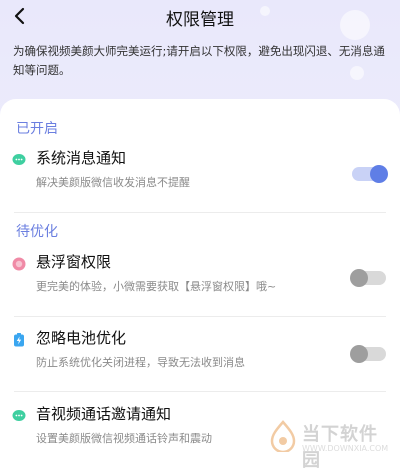 The width and height of the screenshot is (400, 468). I want to click on floating-window-toggle, so click(368, 278).